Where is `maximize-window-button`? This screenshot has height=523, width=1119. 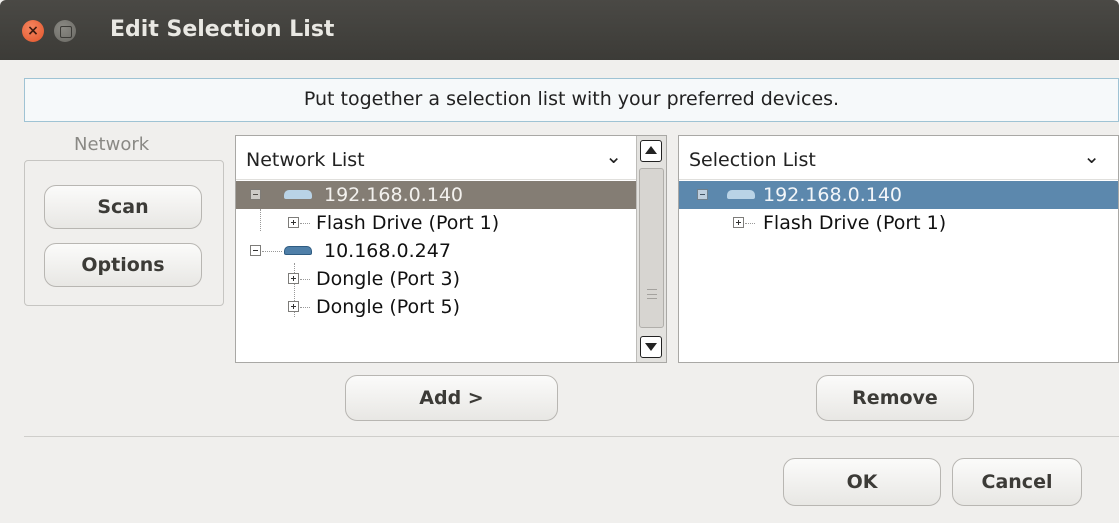 maximize-window-button is located at coordinates (65, 31).